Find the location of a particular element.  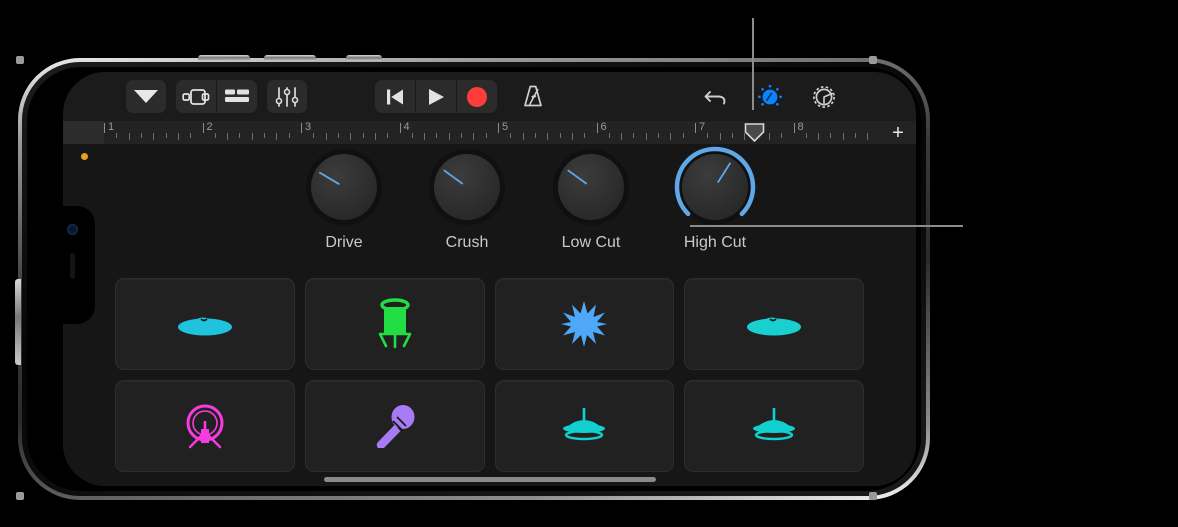

knob-icon is located at coordinates (770, 95).